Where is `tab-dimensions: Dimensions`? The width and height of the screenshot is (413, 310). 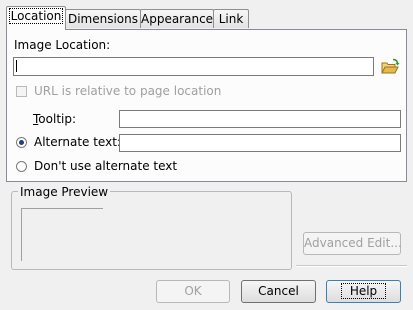 tab-dimensions: Dimensions is located at coordinates (103, 18).